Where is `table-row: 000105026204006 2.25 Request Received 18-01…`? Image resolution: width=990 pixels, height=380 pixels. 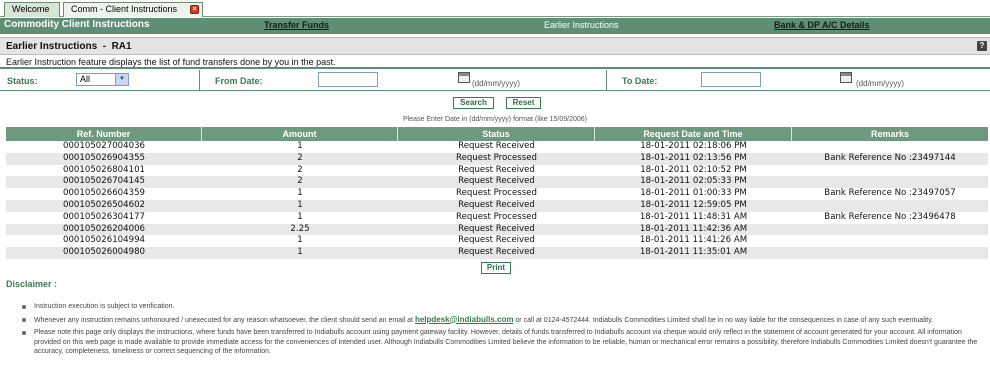
table-row: 000105026204006 2.25 Request Received 18-01… is located at coordinates (497, 229).